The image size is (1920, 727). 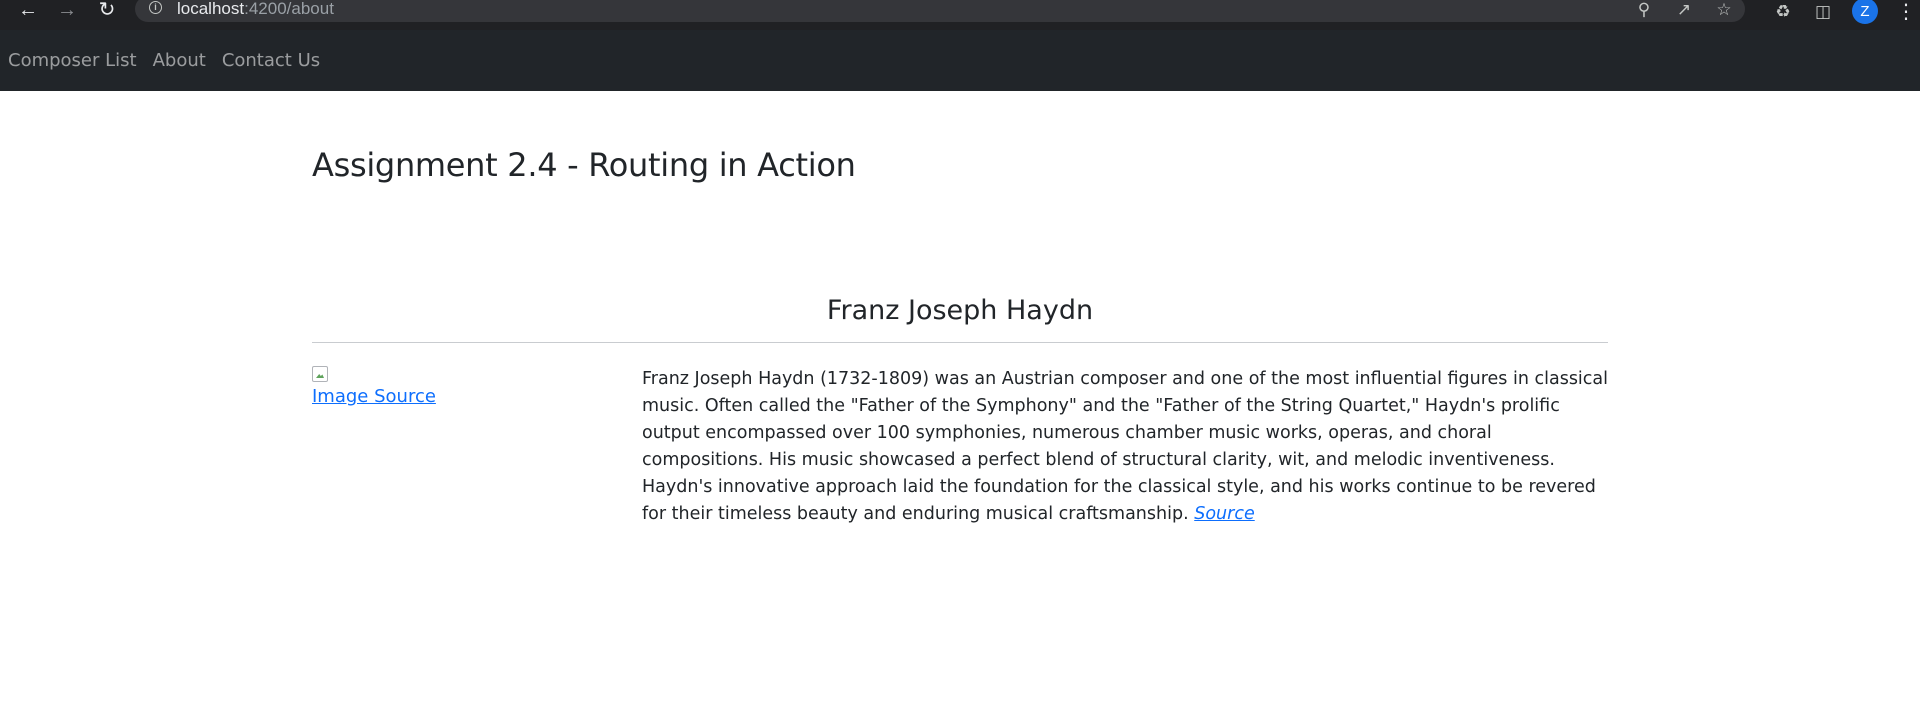 I want to click on side-panel-icon: ◫, so click(x=1823, y=11).